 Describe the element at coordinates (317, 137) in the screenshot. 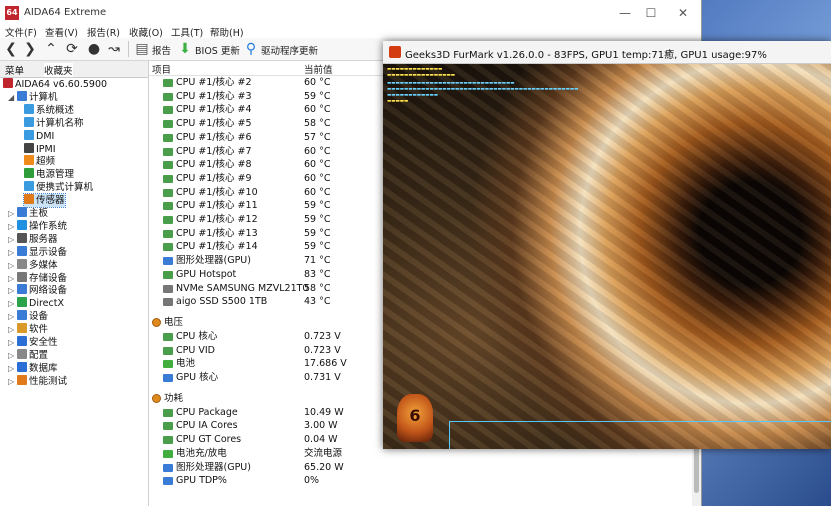

I see `sensor-value: 57 °C` at that location.